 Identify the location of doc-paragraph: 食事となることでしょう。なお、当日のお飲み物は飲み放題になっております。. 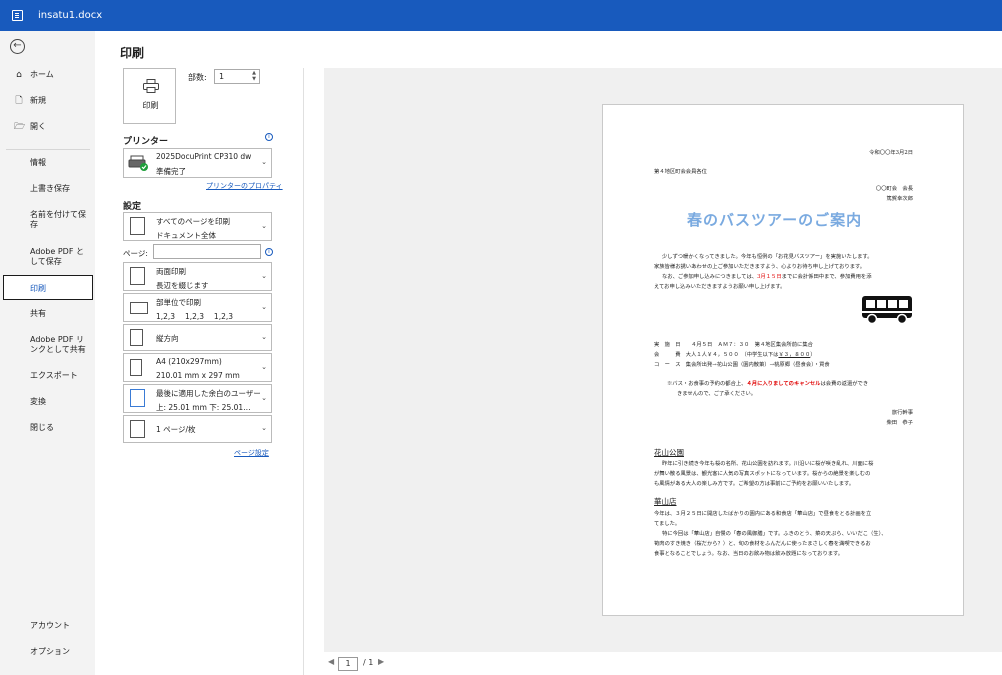
(749, 554).